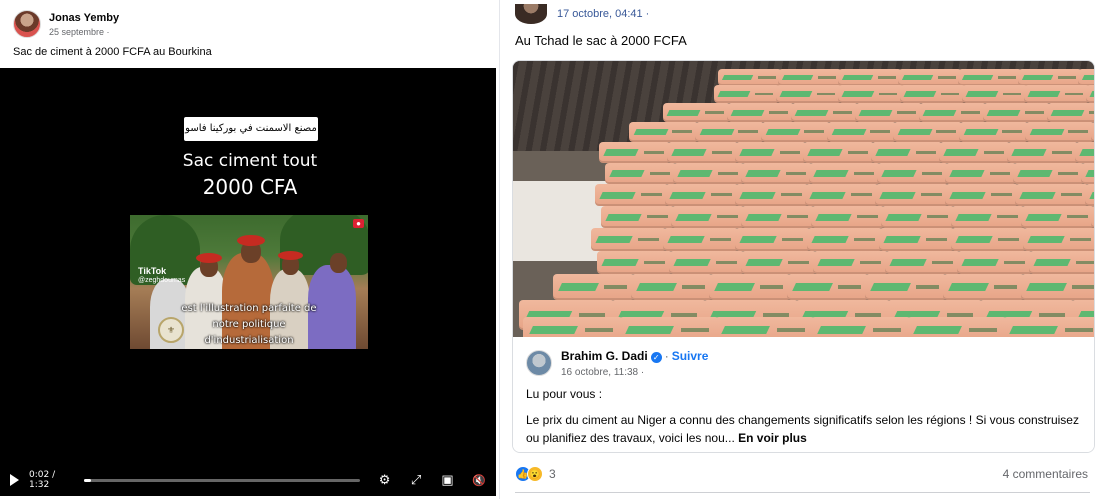 The width and height of the screenshot is (1100, 499). What do you see at coordinates (161, 276) in the screenshot?
I see `tiktok-watermark: TikTok @zeghdoumas` at bounding box center [161, 276].